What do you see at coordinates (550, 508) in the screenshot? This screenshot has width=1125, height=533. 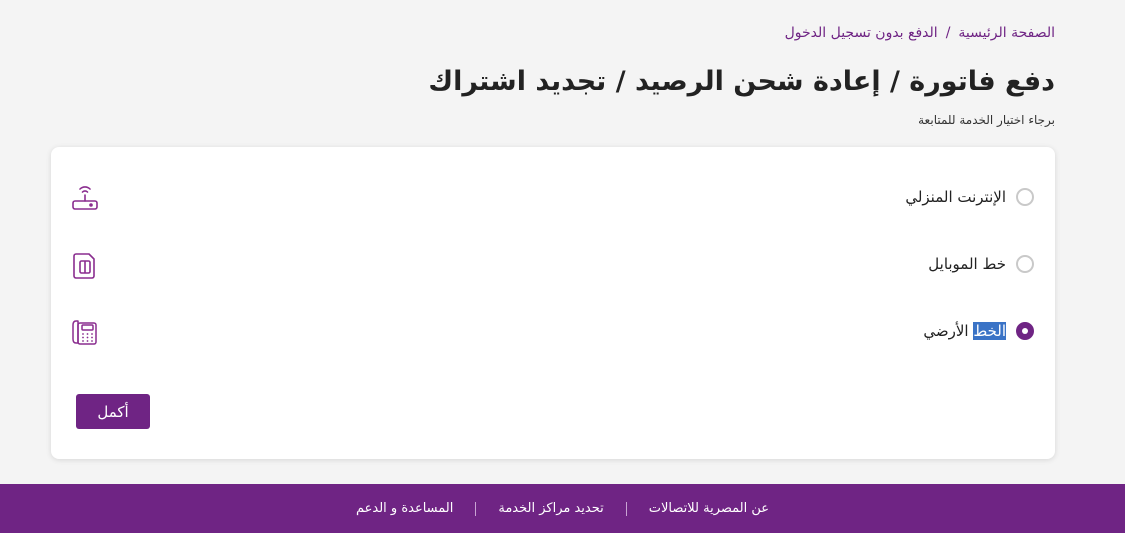 I see `footer-locate-link: تحديد مراكز الخدمة` at bounding box center [550, 508].